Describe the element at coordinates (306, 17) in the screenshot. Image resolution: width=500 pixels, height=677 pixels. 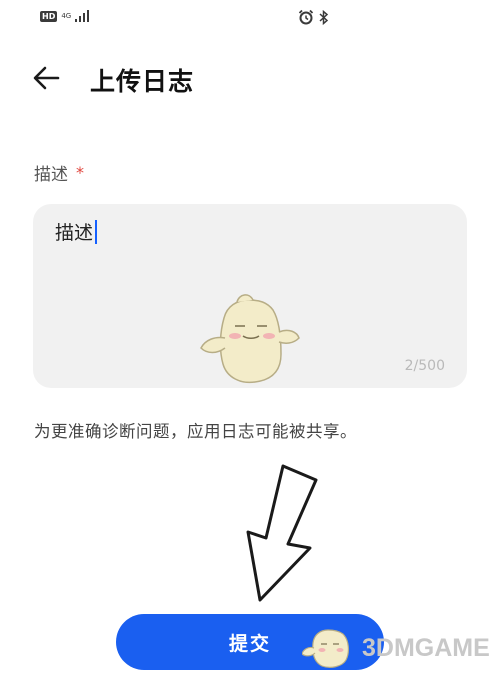
I see `alarm-icon` at that location.